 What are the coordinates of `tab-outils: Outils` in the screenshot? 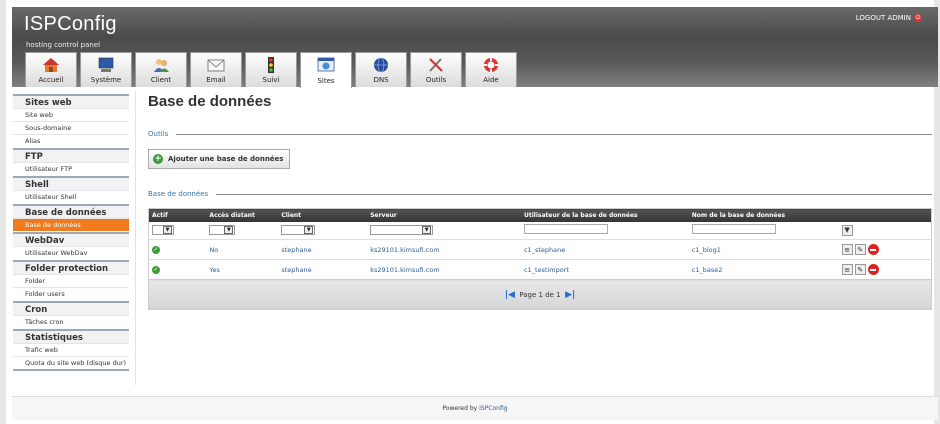 It's located at (436, 69).